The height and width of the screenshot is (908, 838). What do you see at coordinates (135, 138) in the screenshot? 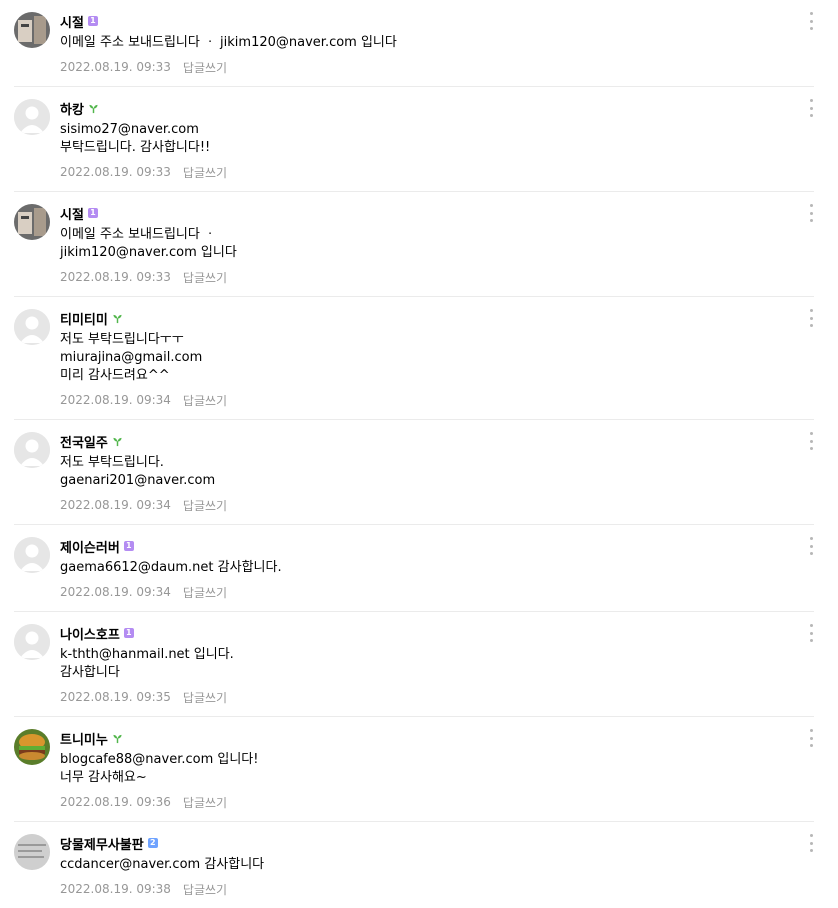
I see `comment-text: sisimo27@naver.com 부탁드립니다. 감사합니다!!` at bounding box center [135, 138].